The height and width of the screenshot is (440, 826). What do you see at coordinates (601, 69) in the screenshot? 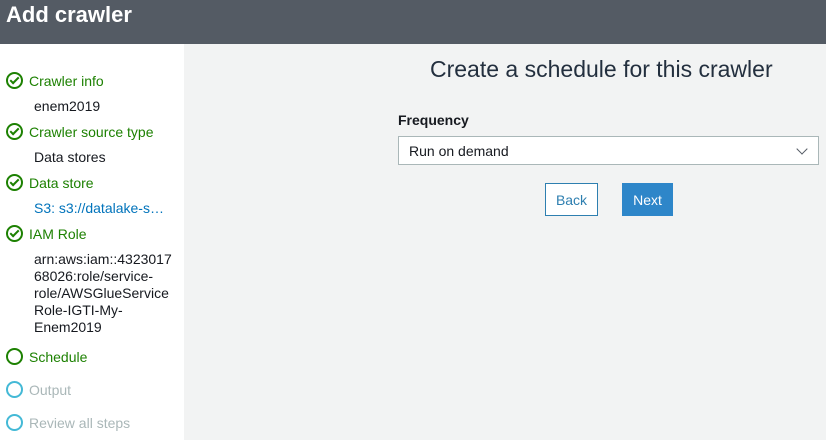
I see `section-heading: Create a schedule for this crawler` at bounding box center [601, 69].